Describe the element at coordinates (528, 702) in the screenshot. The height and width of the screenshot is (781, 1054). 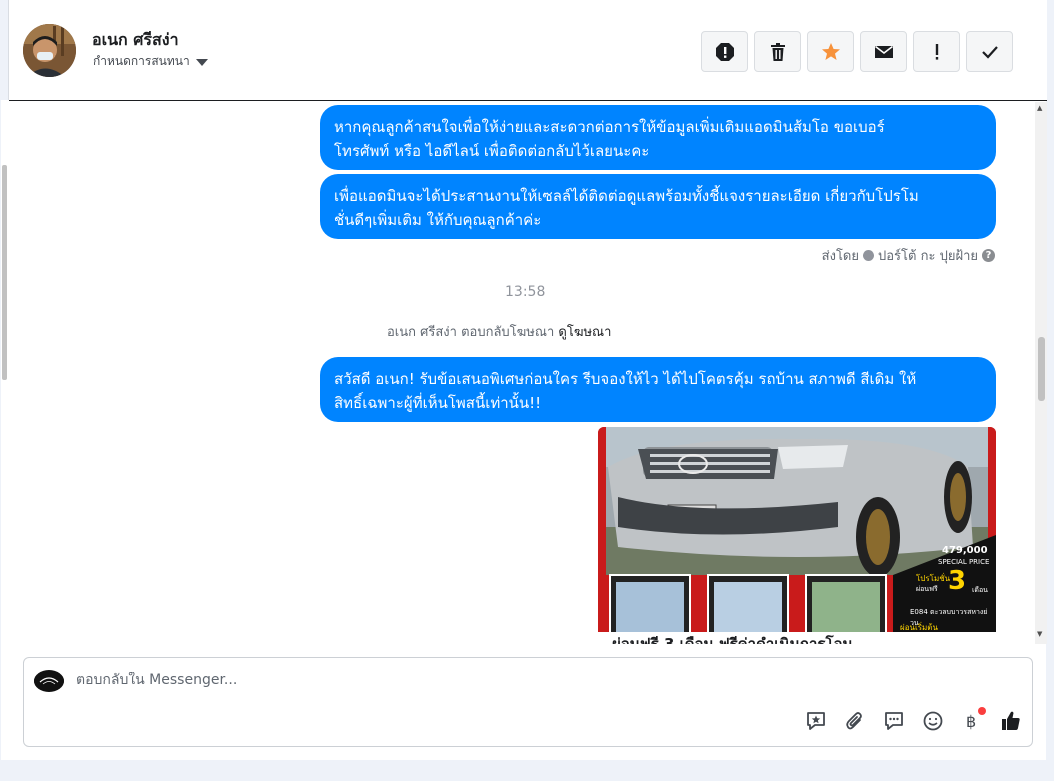
I see `reply-composer: ฿` at that location.